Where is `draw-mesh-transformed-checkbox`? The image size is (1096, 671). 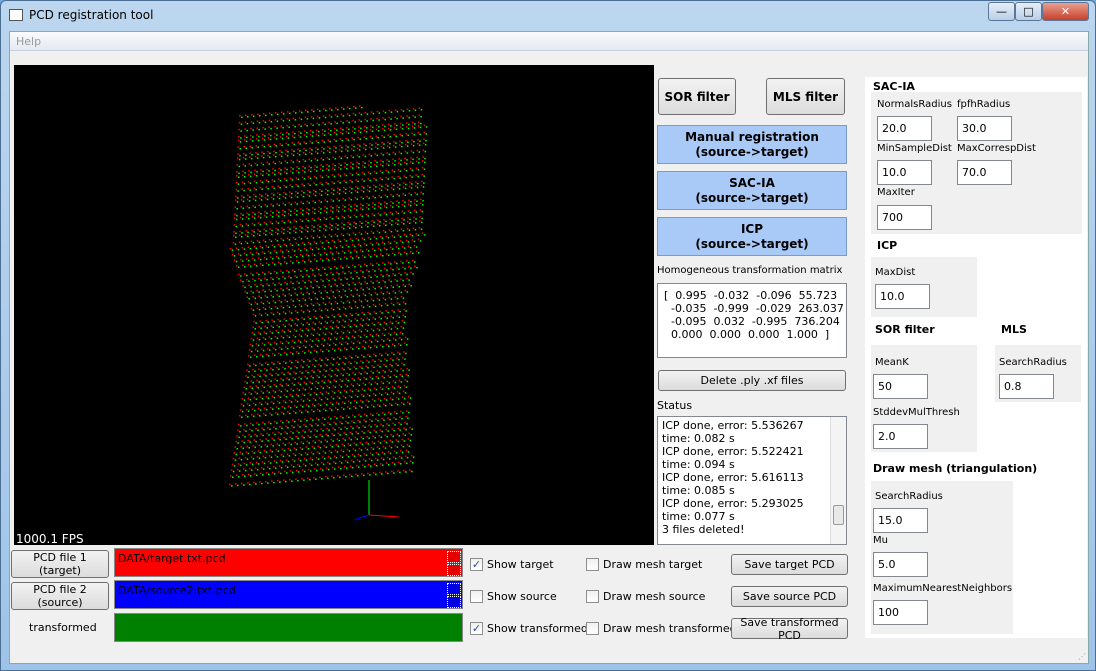 draw-mesh-transformed-checkbox is located at coordinates (592, 628).